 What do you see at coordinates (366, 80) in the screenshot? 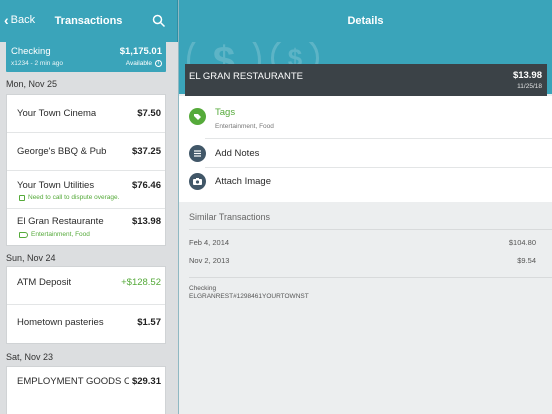
I see `transaction-banner: EL GRAN RESTAURANTE $13.98 11/25/18` at bounding box center [366, 80].